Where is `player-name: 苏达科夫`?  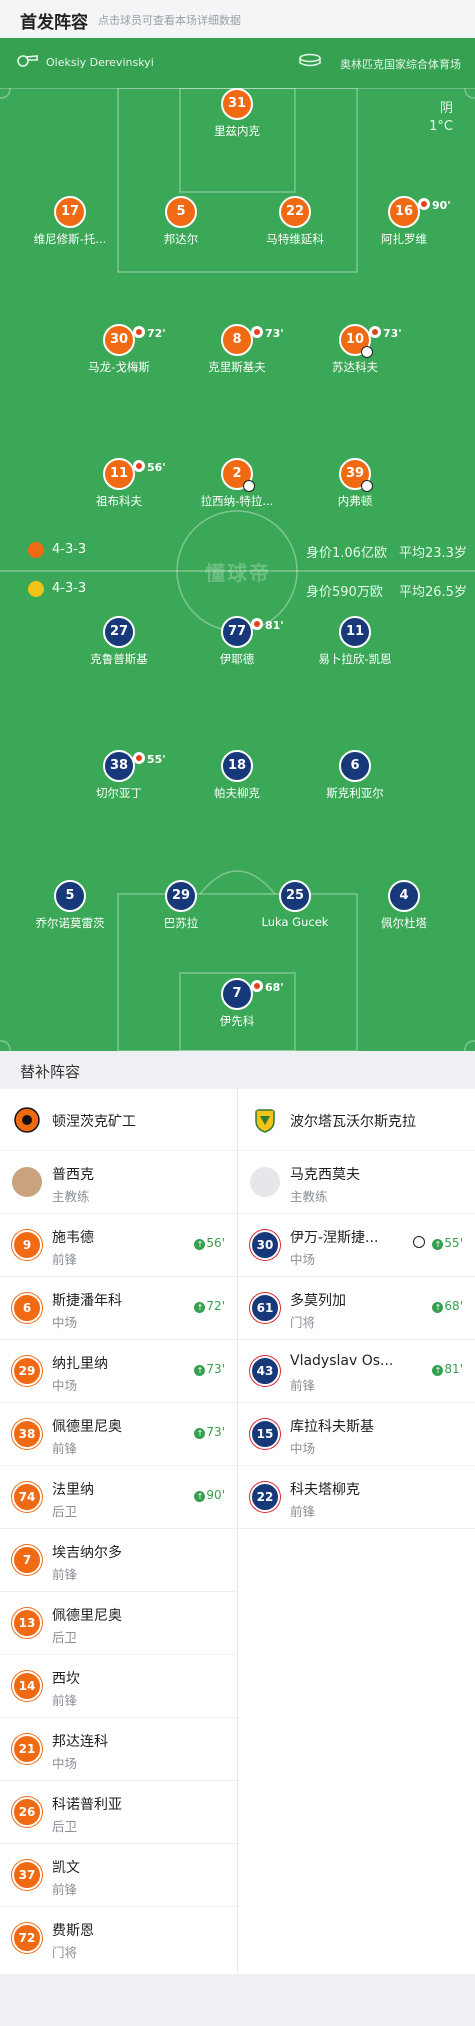
player-name: 苏达科夫 is located at coordinates (355, 367).